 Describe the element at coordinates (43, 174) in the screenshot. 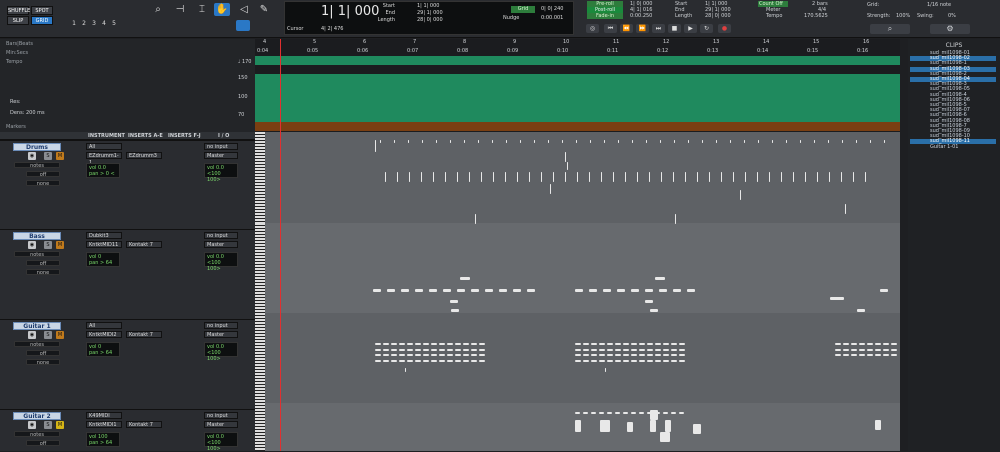

I see `automation-mode-selector: off` at that location.